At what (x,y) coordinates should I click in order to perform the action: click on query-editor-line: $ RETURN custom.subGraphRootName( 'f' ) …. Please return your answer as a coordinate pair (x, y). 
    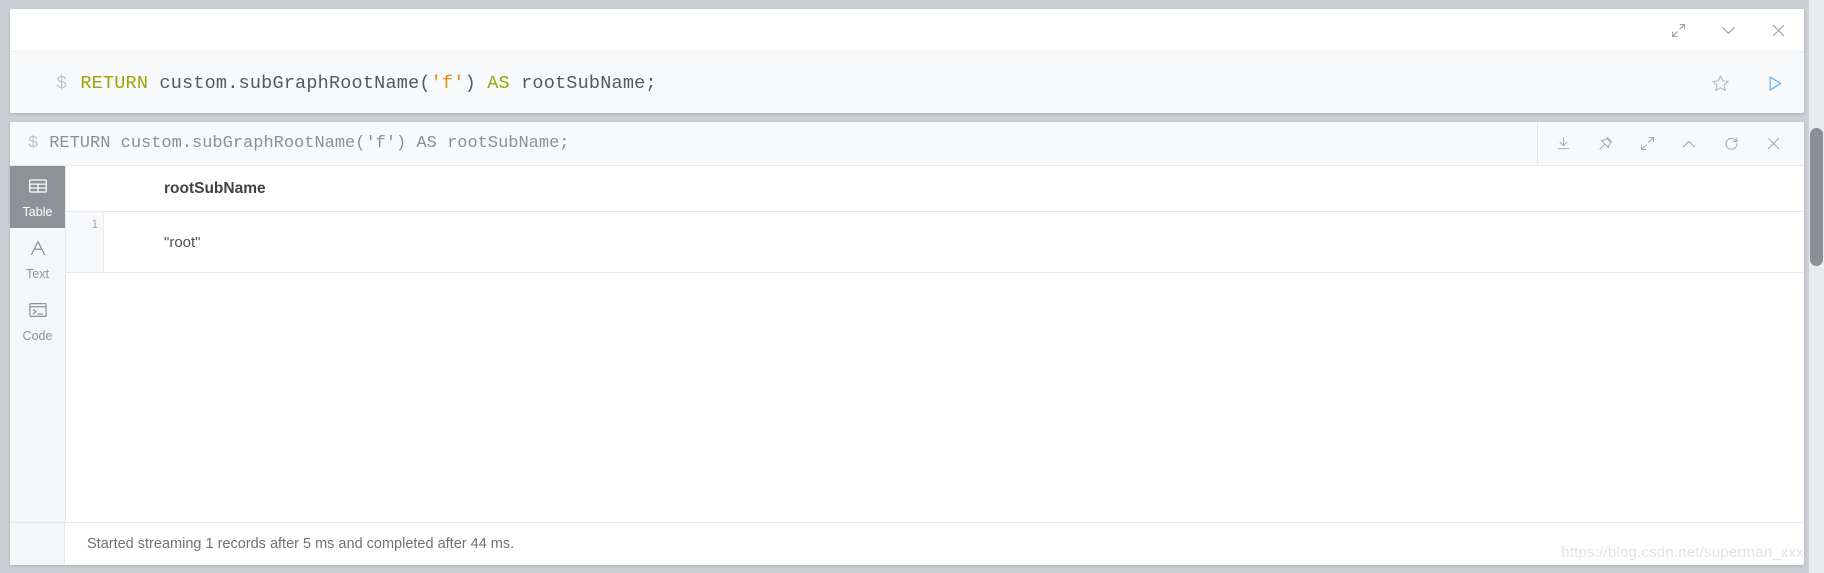
    Looking at the image, I should click on (356, 82).